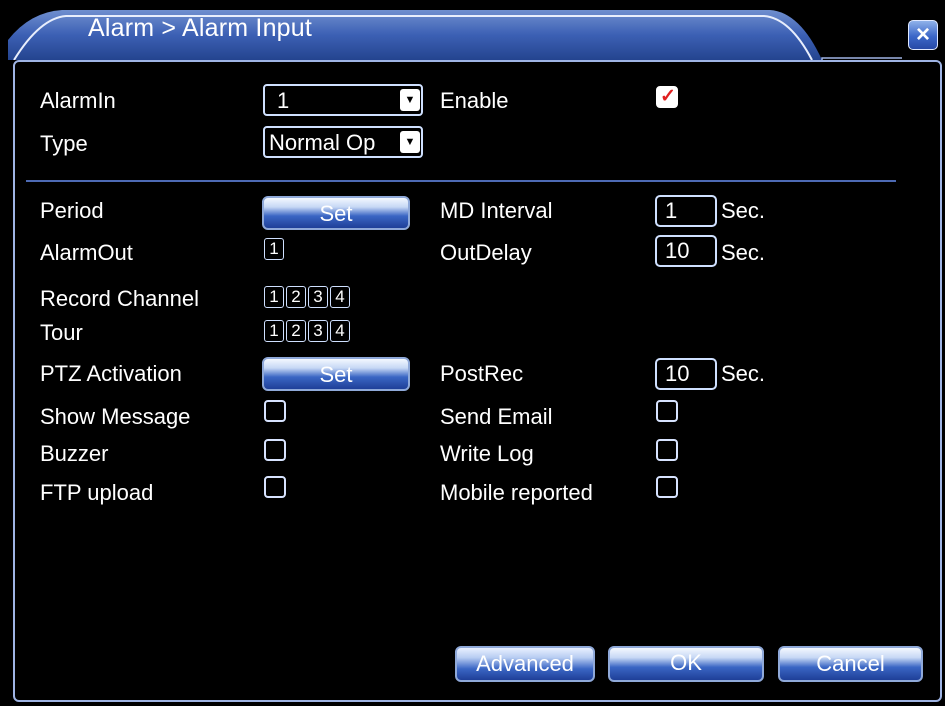 The image size is (945, 706). What do you see at coordinates (496, 416) in the screenshot?
I see `send-email-label: Send Email` at bounding box center [496, 416].